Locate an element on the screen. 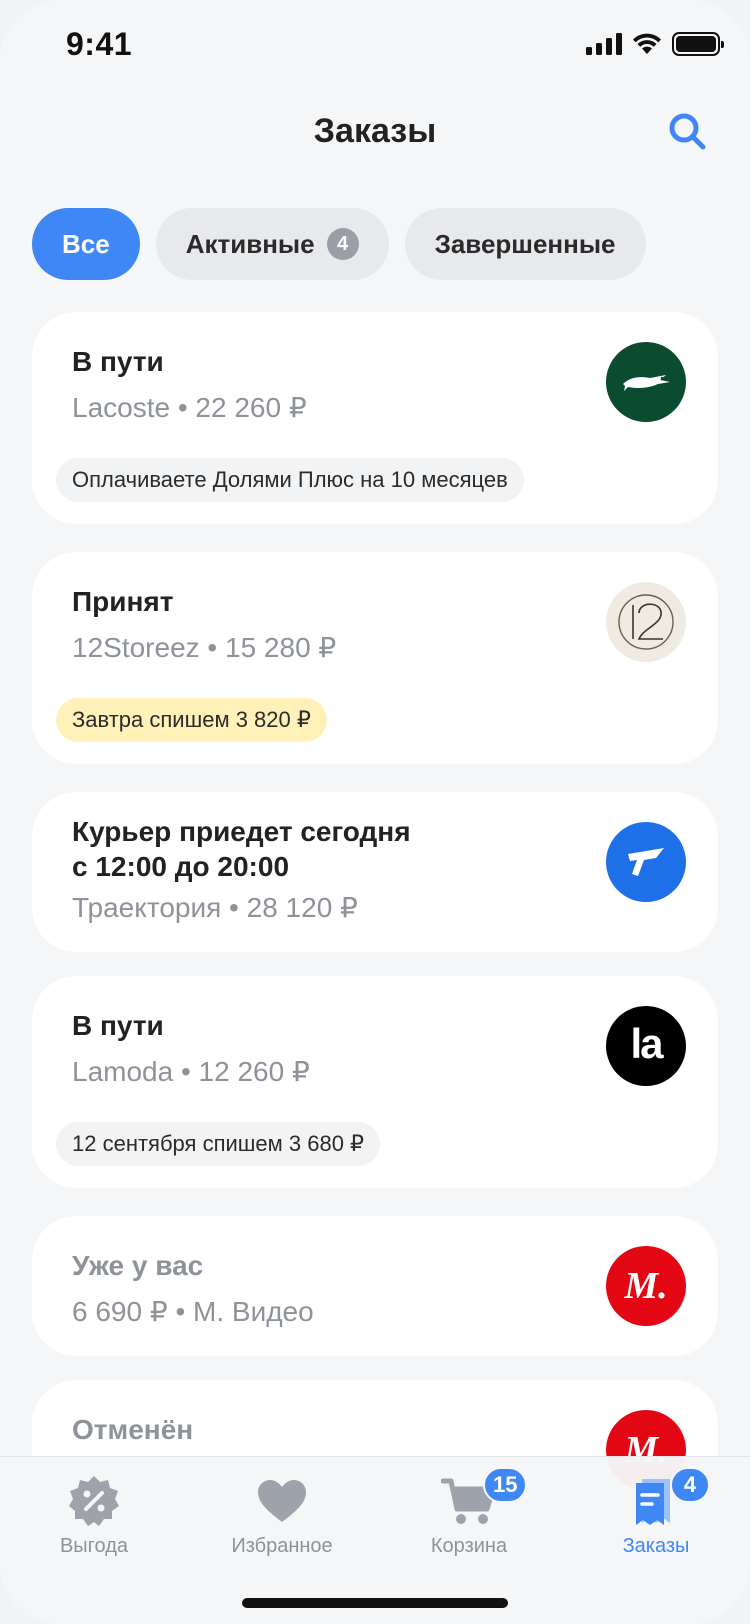 This screenshot has width=750, height=1624. order-note: 12 сентября спишем 3 680 ₽ is located at coordinates (218, 1144).